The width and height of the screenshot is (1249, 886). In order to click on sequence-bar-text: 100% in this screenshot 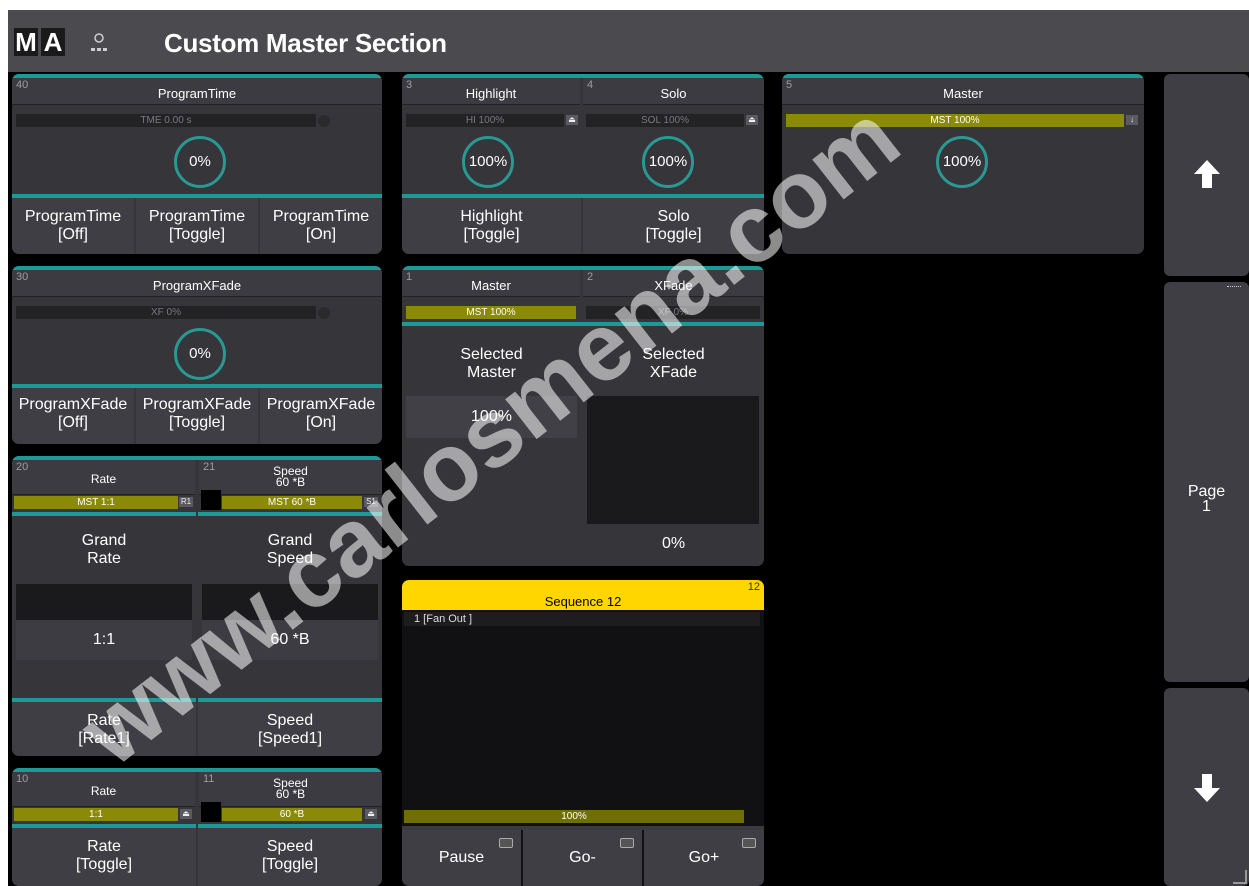, I will do `click(574, 816)`.